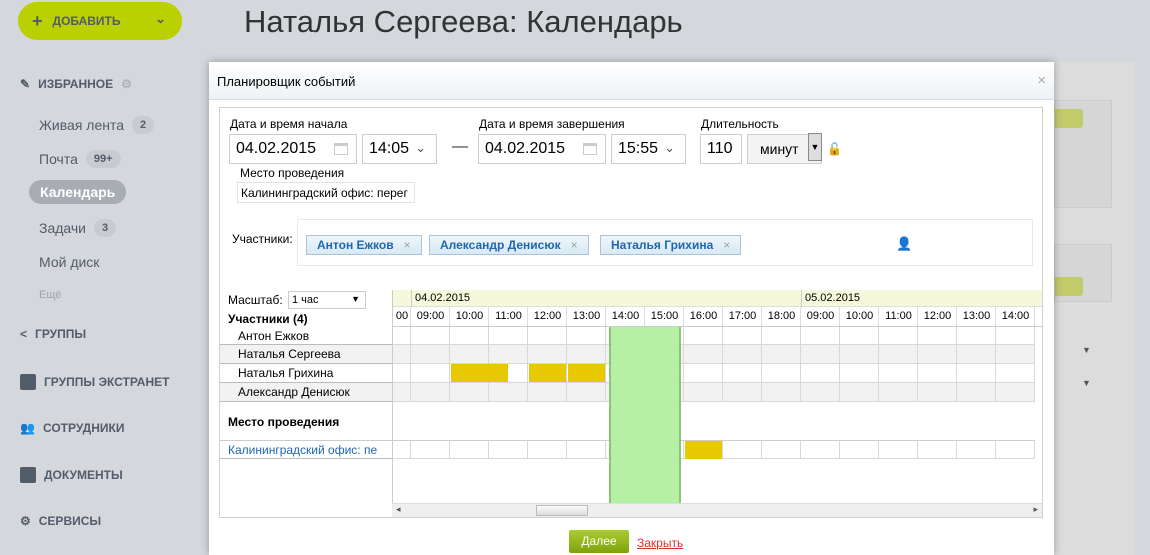 This screenshot has width=1150, height=555. I want to click on lock-icon: 🔓, so click(834, 149).